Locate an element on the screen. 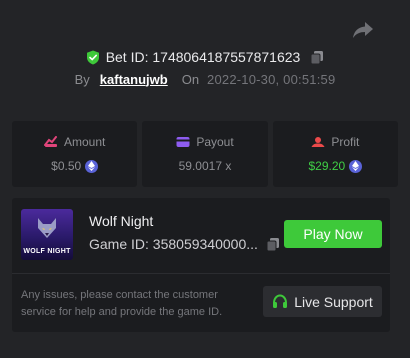  verified-shield-icon is located at coordinates (93, 57).